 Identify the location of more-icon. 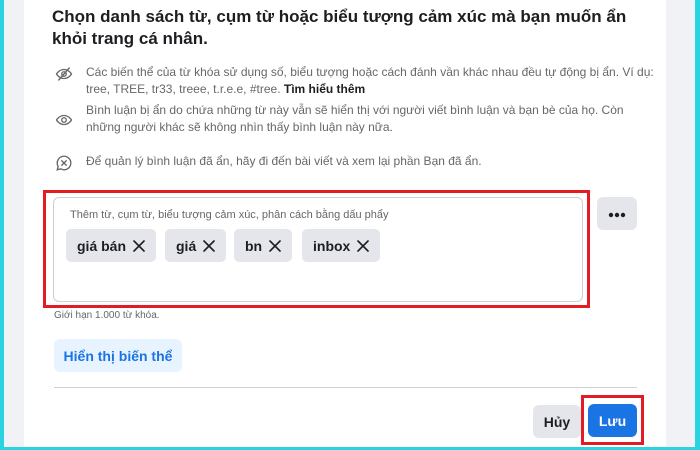
(617, 214).